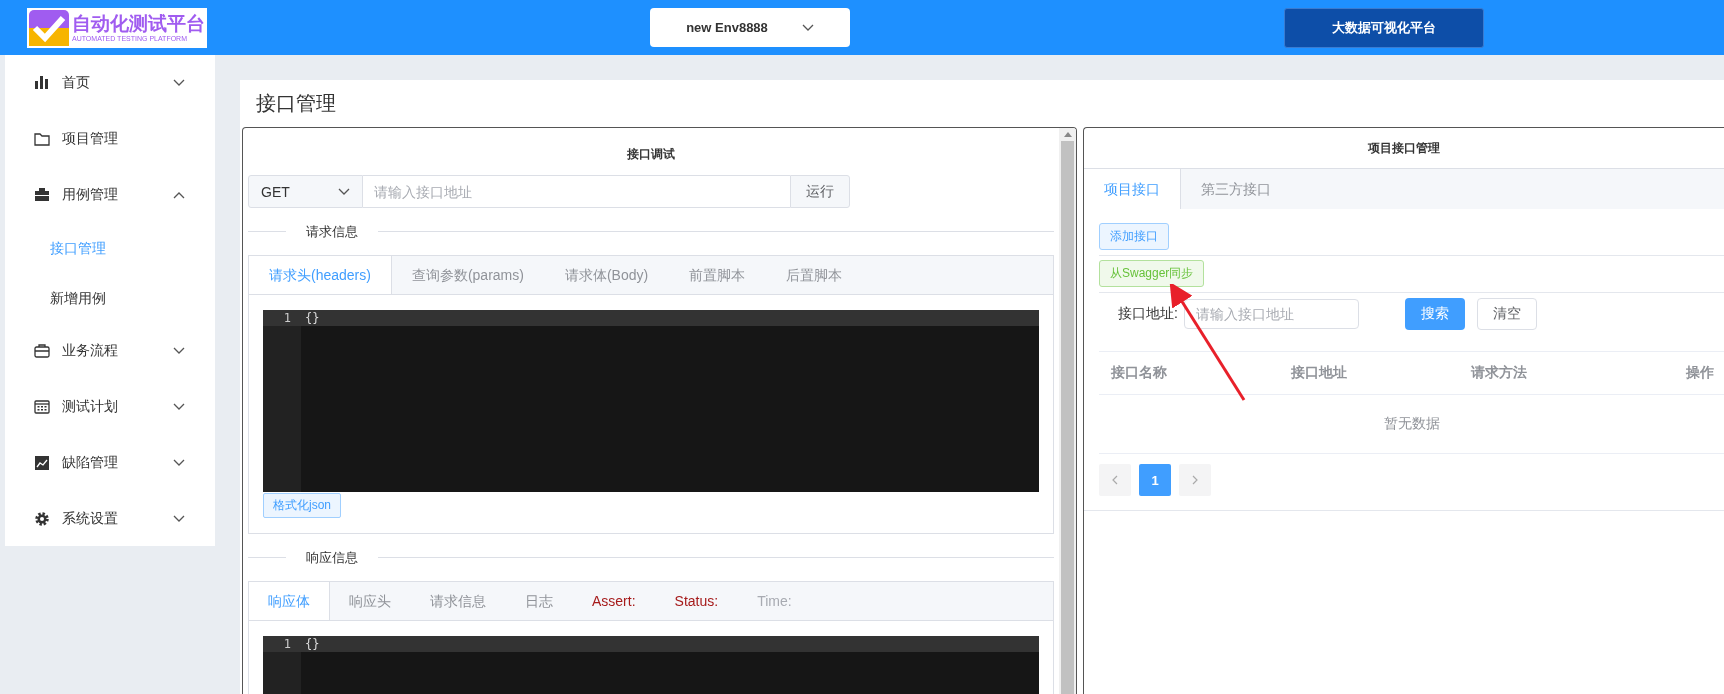 The width and height of the screenshot is (1724, 694). Describe the element at coordinates (42, 463) in the screenshot. I see `line-chart-icon` at that location.